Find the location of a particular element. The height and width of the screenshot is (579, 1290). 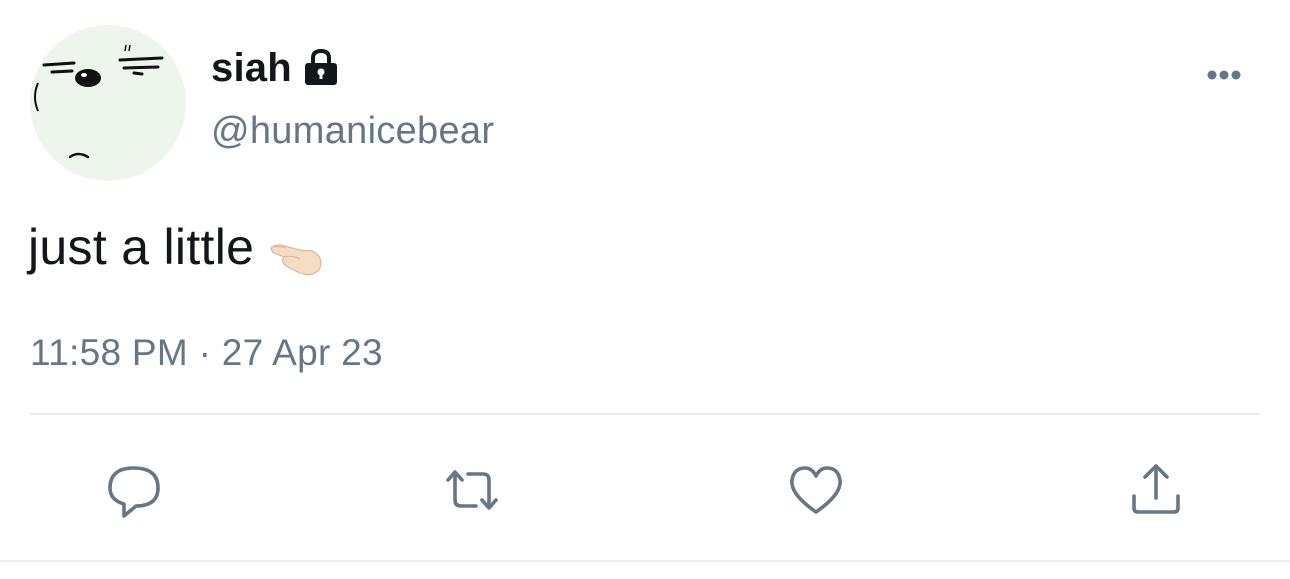

lock-icon is located at coordinates (321, 68).